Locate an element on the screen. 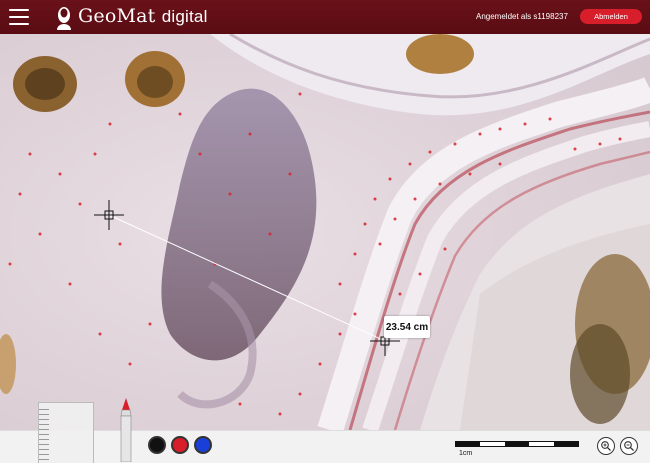  logout-button: Abmelden is located at coordinates (611, 16).